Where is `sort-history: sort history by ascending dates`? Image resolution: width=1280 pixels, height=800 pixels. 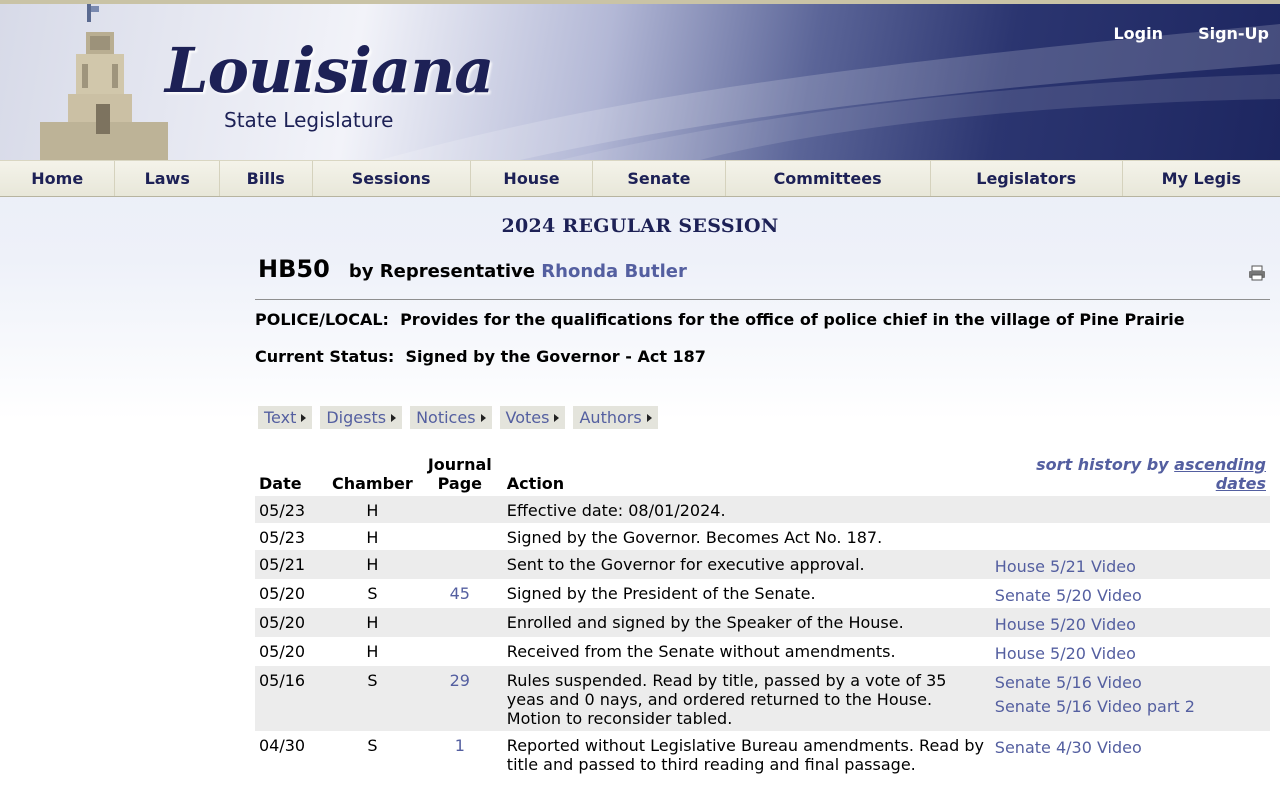 sort-history: sort history by ascending dates is located at coordinates (1130, 475).